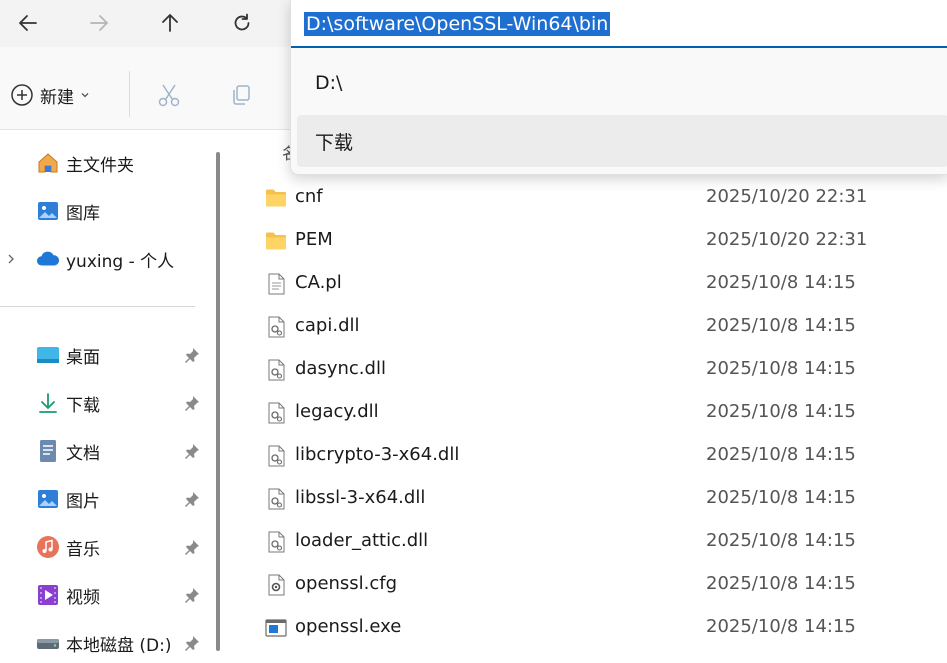 The height and width of the screenshot is (663, 947). Describe the element at coordinates (85, 95) in the screenshot. I see `chevron-down-icon` at that location.